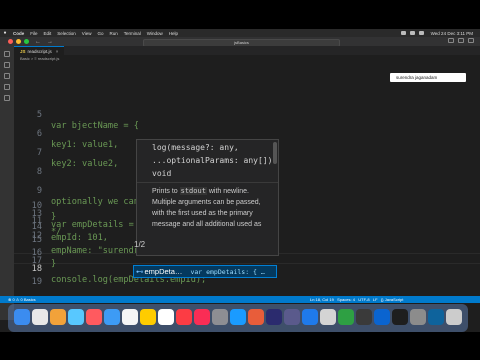  What do you see at coordinates (247, 50) in the screenshot?
I see `tab-bar: JS readscript.js ×` at bounding box center [247, 50].